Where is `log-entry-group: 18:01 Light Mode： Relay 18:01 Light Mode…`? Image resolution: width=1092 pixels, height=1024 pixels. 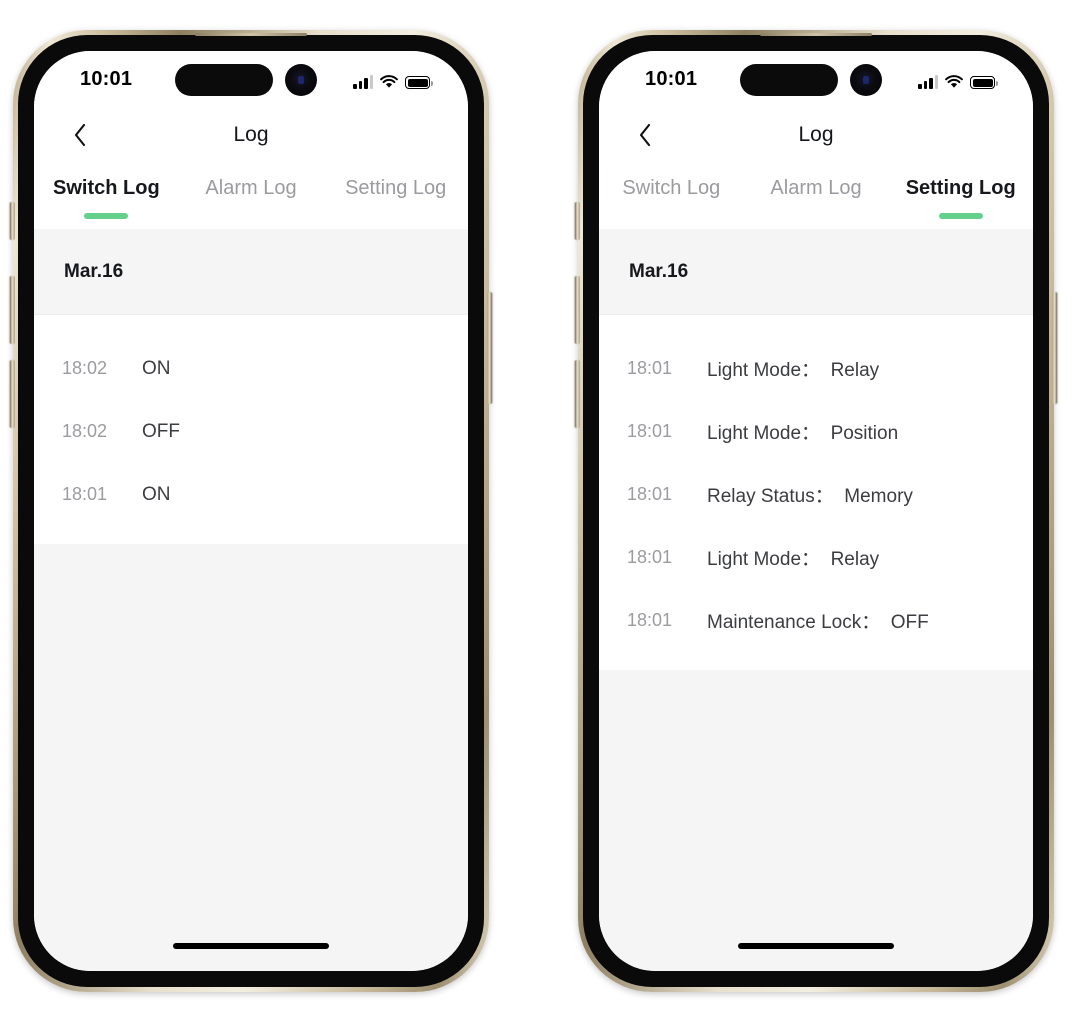 log-entry-group: 18:01 Light Mode： Relay 18:01 Light Mode… is located at coordinates (816, 492).